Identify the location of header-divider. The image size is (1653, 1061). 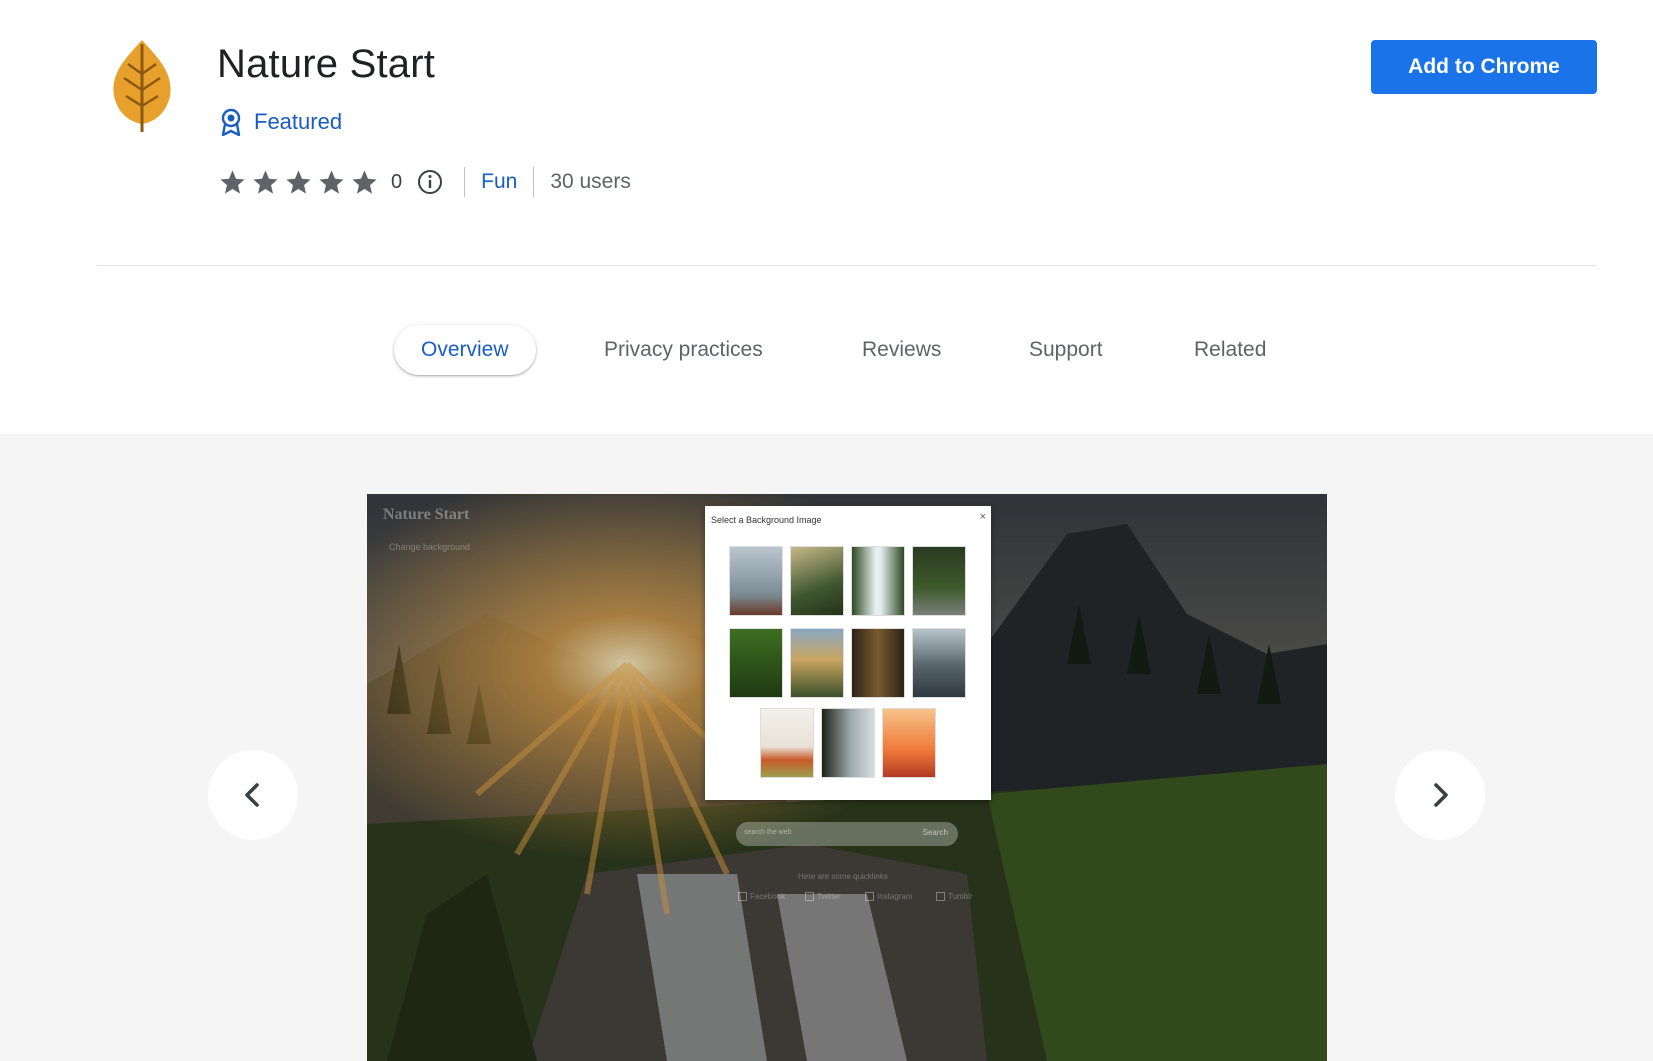
(847, 265).